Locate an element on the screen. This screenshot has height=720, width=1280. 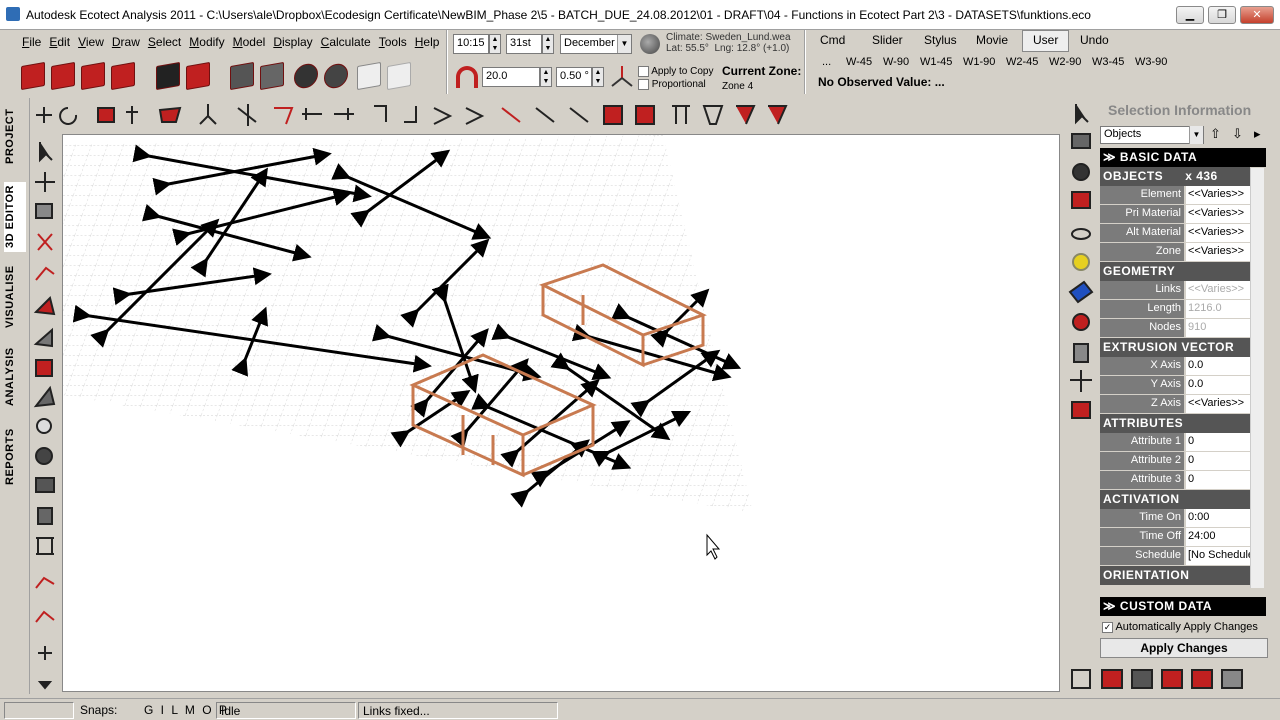
draw-tools-icons is located at coordinates (45, 414).